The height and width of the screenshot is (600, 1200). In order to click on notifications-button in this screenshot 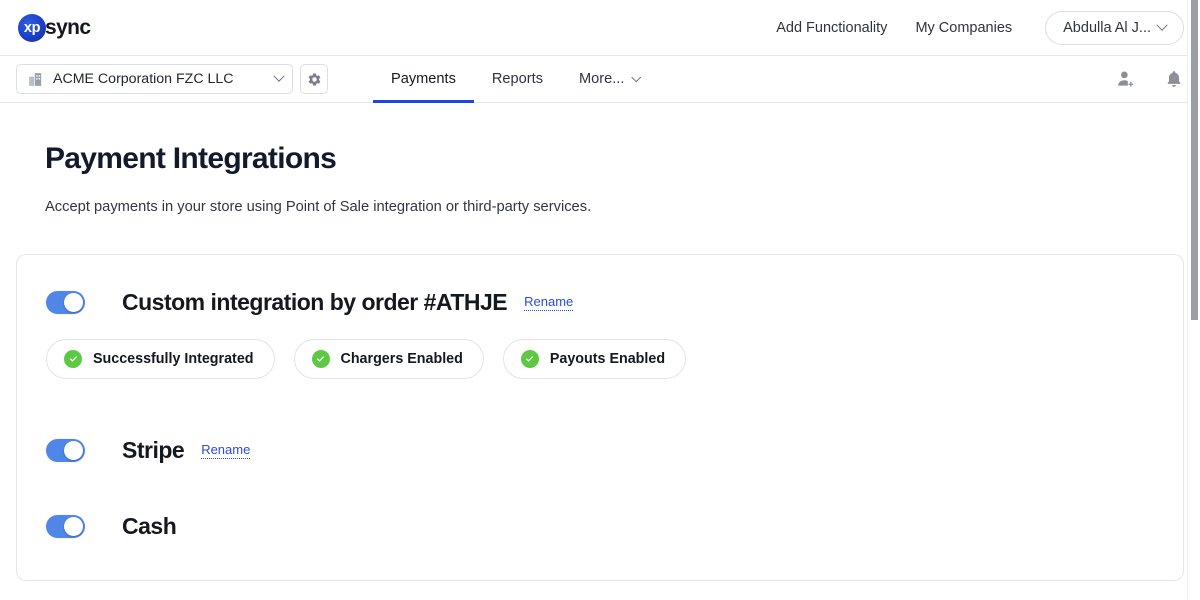, I will do `click(1174, 79)`.